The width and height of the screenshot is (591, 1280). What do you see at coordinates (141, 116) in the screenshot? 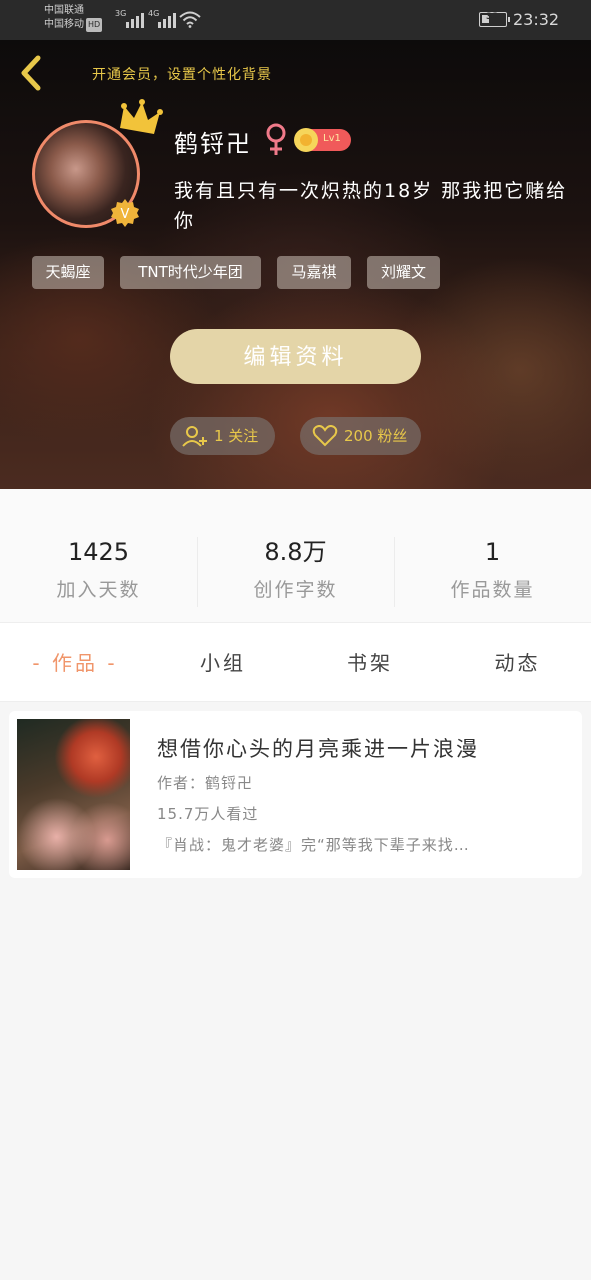
I see `crown-icon` at bounding box center [141, 116].